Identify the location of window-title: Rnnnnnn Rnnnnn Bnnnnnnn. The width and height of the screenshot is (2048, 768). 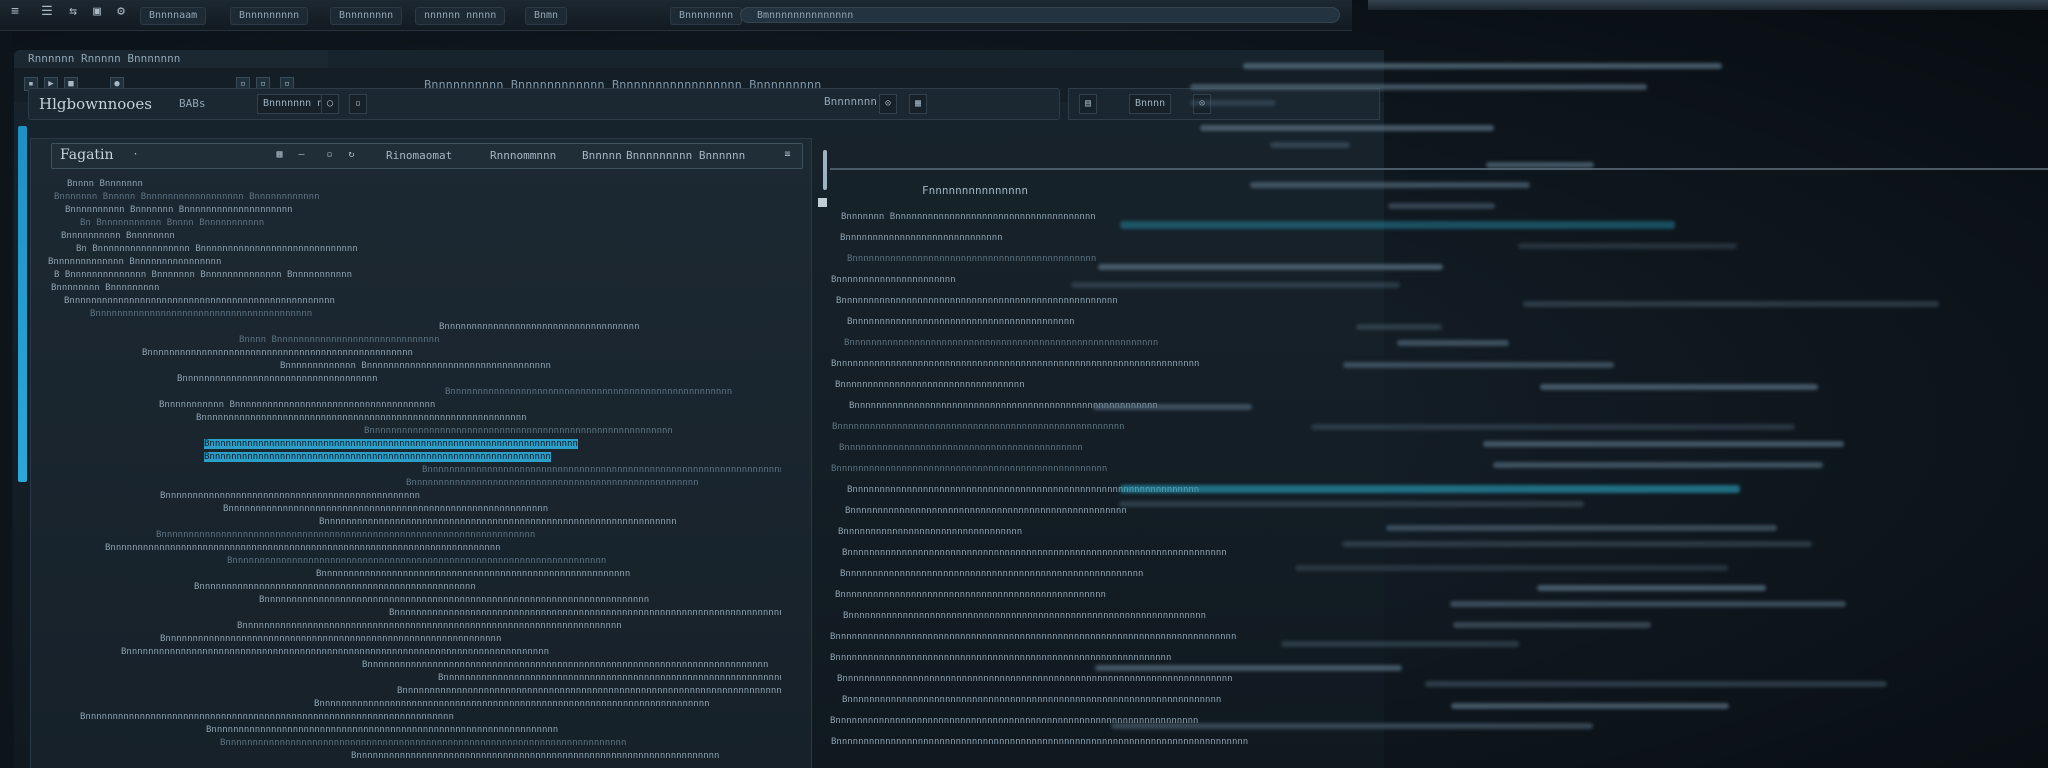
(171, 59).